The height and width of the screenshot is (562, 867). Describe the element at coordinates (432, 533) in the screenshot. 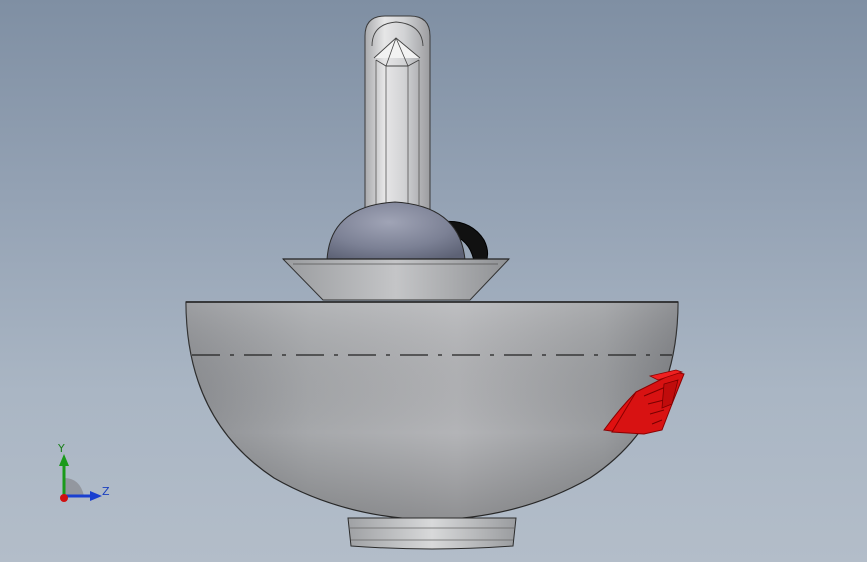

I see `bowl-foot` at that location.